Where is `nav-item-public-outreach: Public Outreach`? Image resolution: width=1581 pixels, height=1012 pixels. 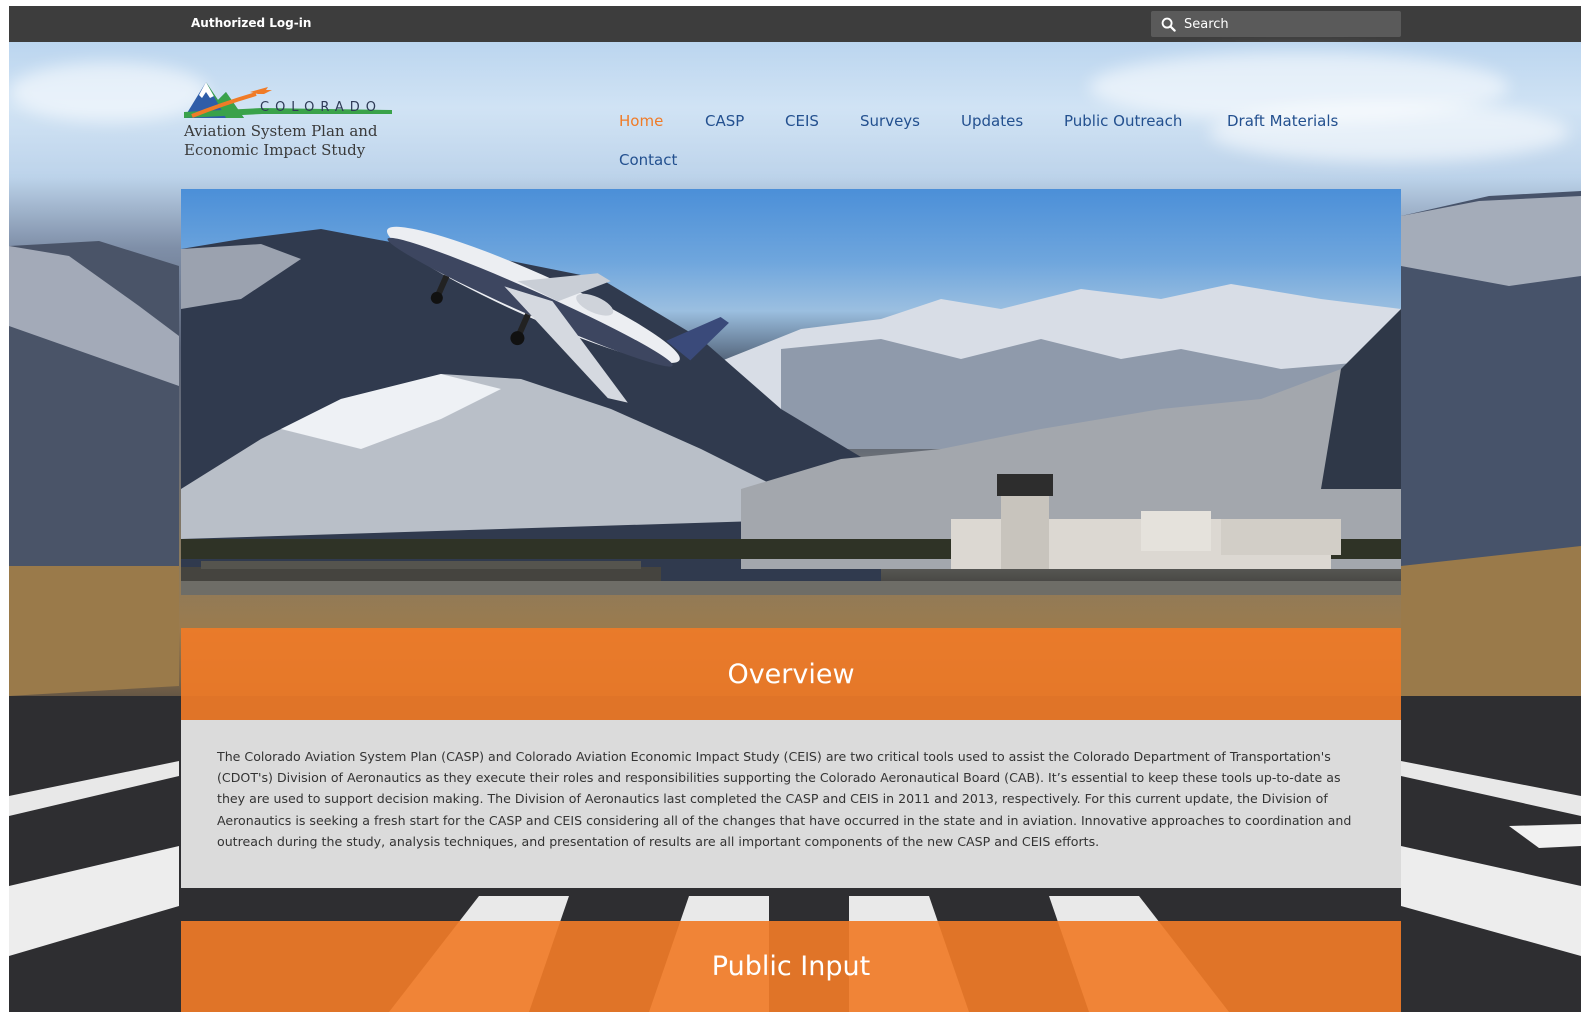
nav-item-public-outreach: Public Outreach is located at coordinates (1123, 121).